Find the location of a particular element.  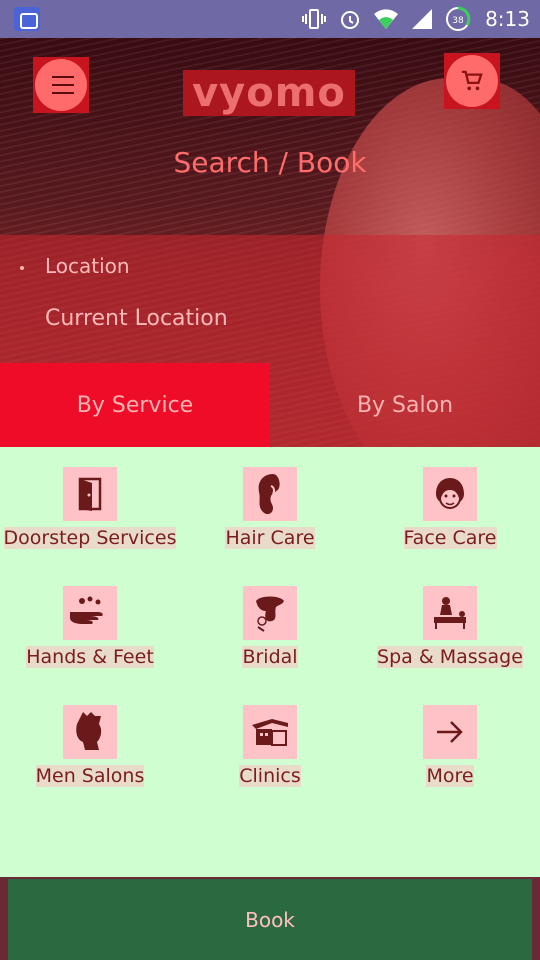

cart-icon is located at coordinates (472, 81).